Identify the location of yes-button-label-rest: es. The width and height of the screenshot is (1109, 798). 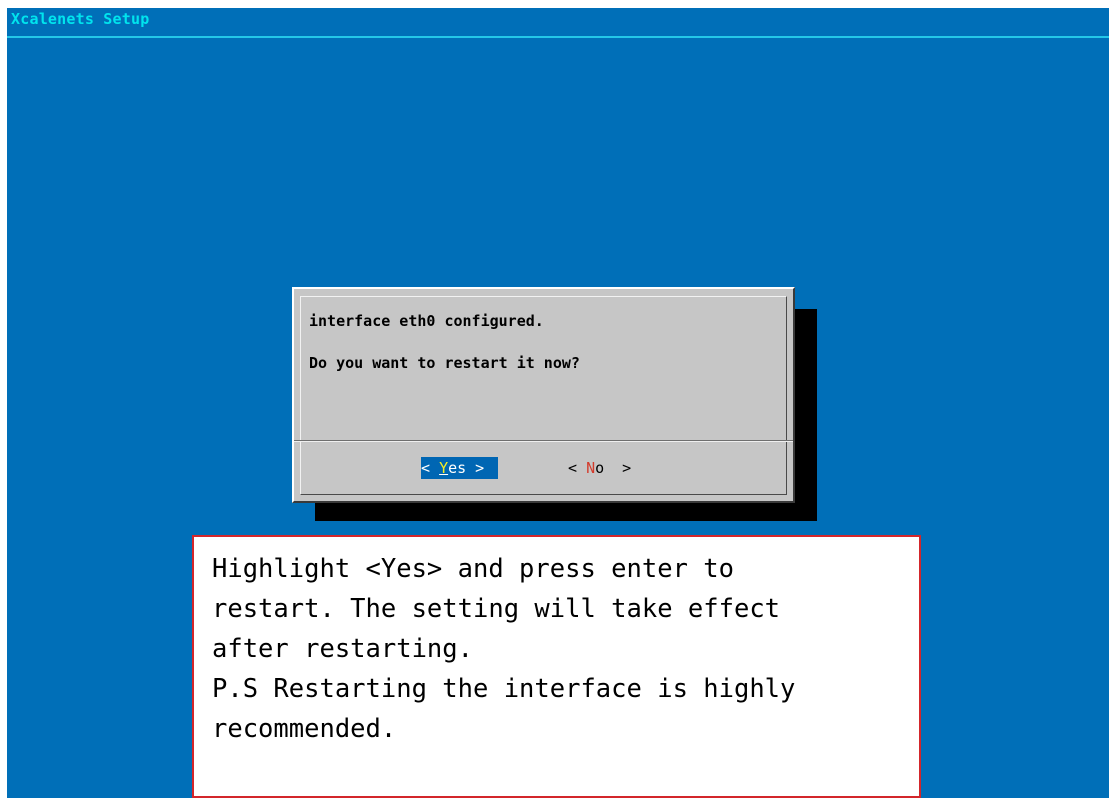
(457, 468).